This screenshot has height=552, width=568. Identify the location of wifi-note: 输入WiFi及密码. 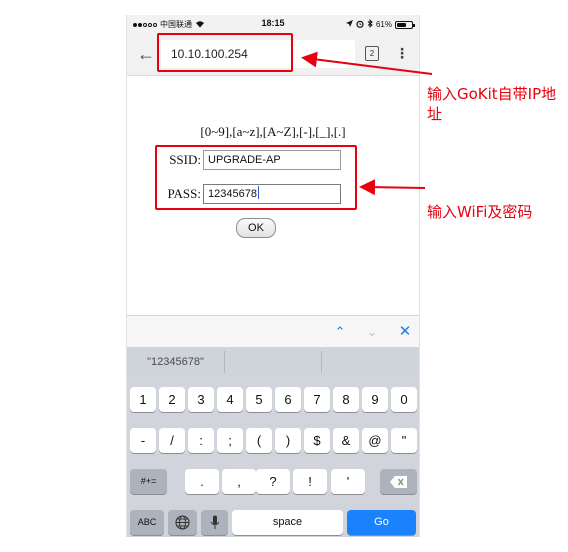
(480, 212).